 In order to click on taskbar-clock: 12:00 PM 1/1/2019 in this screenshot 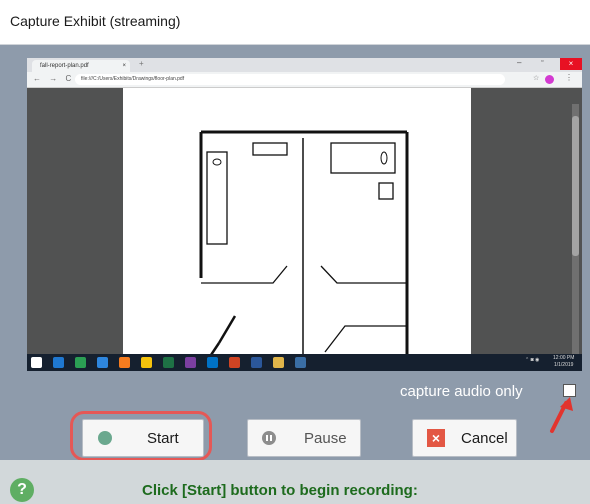, I will do `click(563, 362)`.